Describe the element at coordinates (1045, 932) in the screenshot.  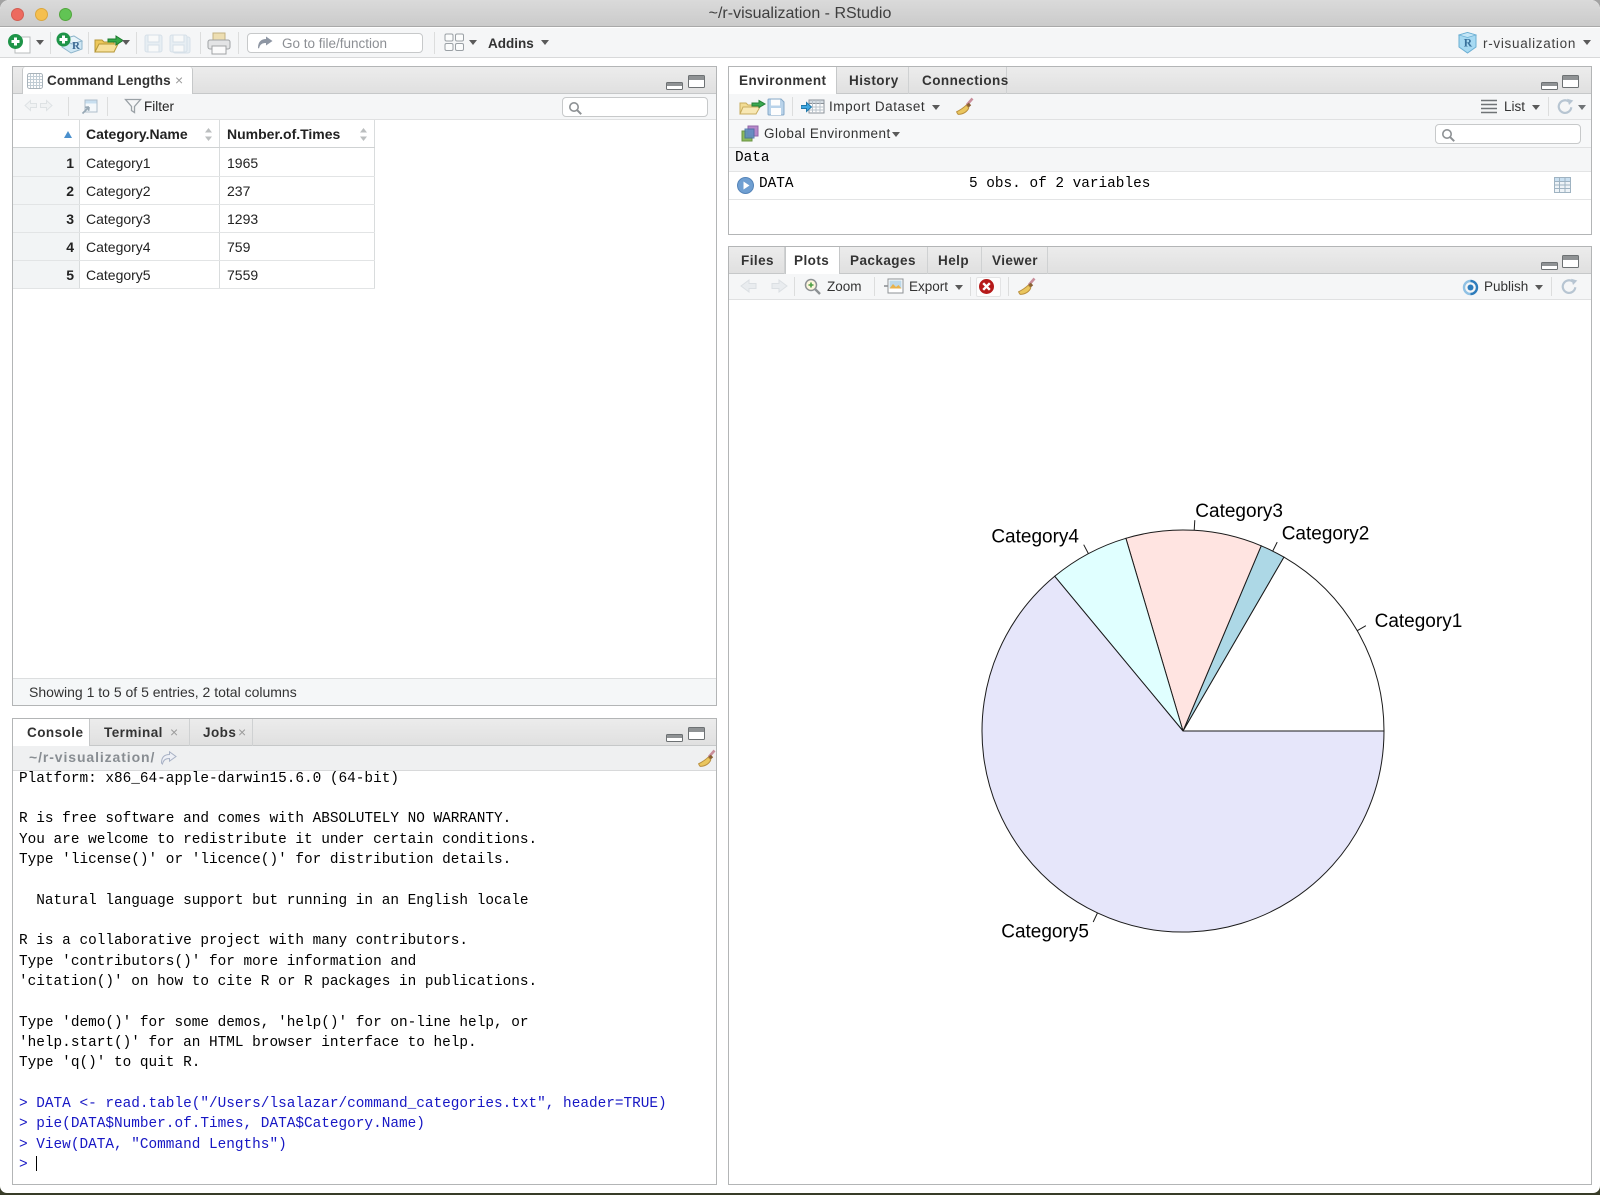
I see `svg-text: Category5` at that location.